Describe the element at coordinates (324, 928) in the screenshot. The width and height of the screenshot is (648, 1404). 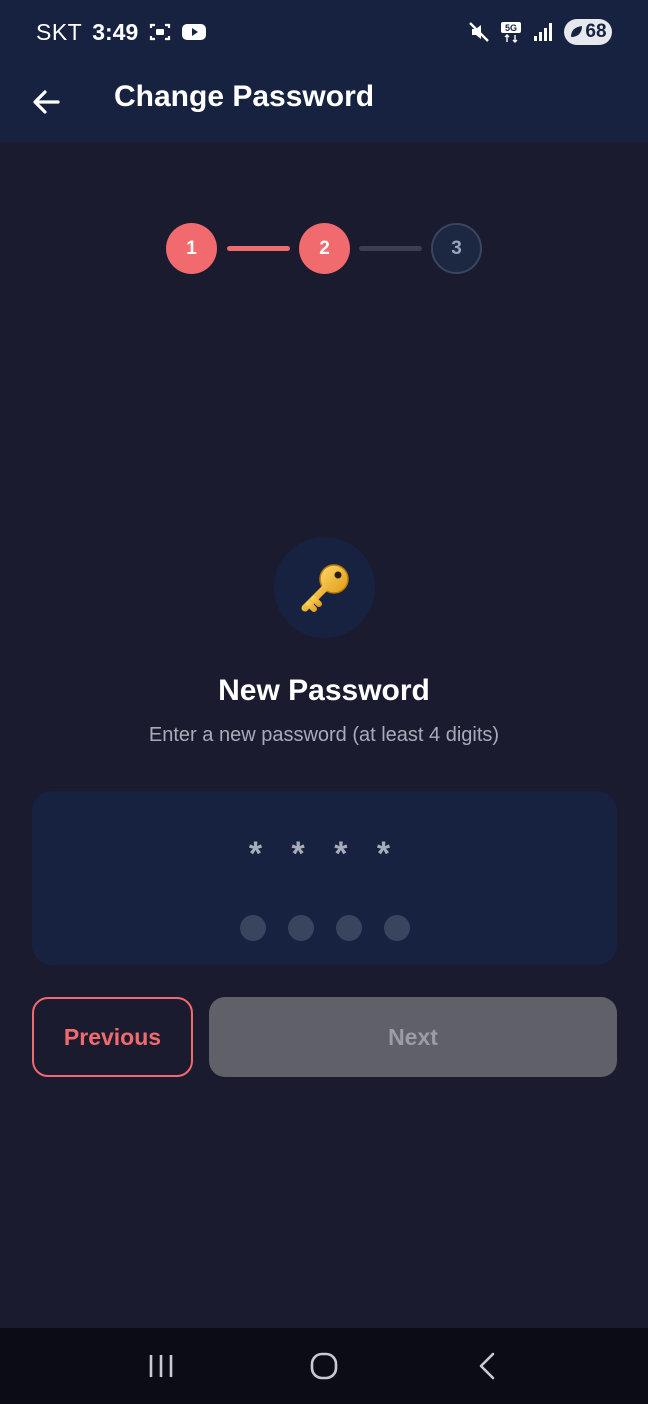
I see `pin-dots` at that location.